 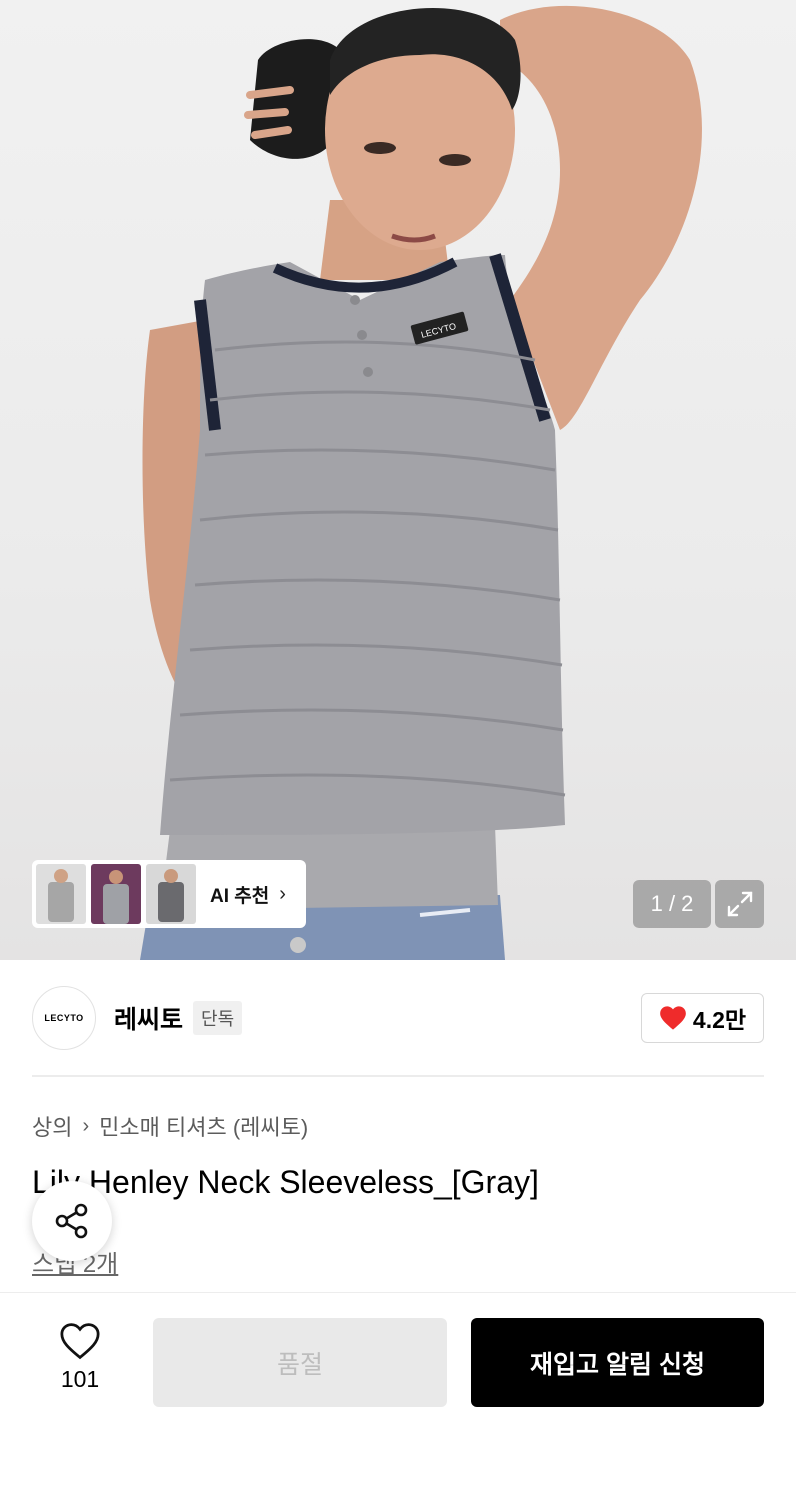 I want to click on exclusive-badge: 단독, so click(x=218, y=1018).